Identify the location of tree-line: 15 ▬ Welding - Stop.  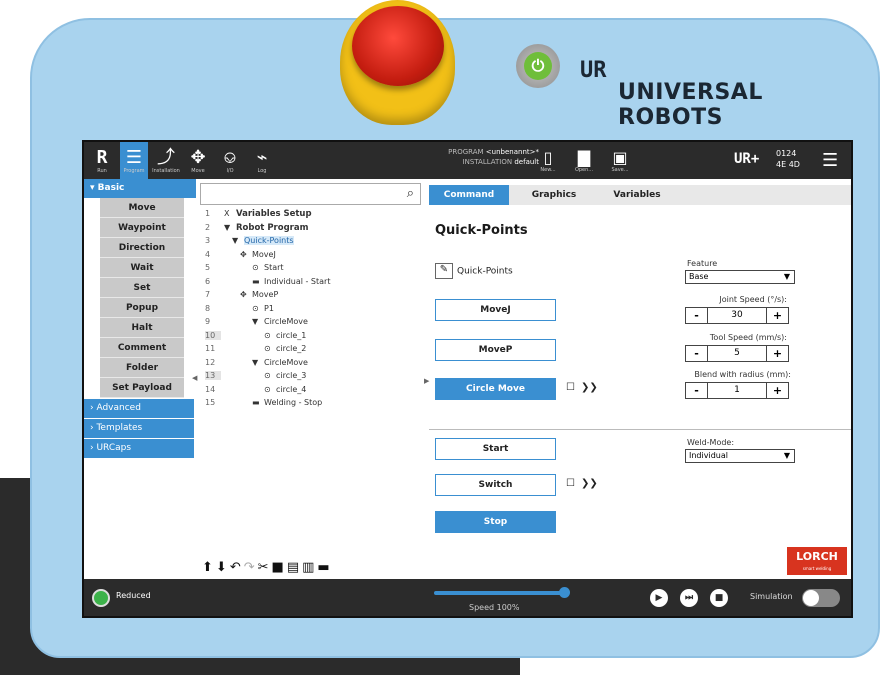
(310, 405).